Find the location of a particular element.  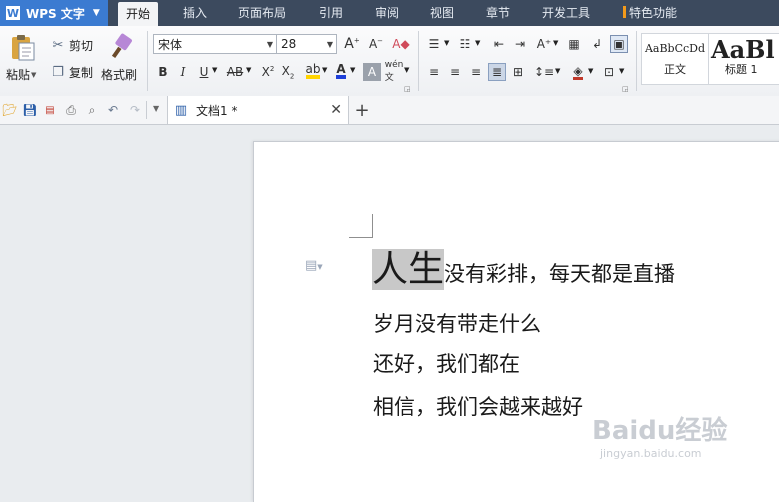

paragraph-mark-icon: ↲ is located at coordinates (597, 44).